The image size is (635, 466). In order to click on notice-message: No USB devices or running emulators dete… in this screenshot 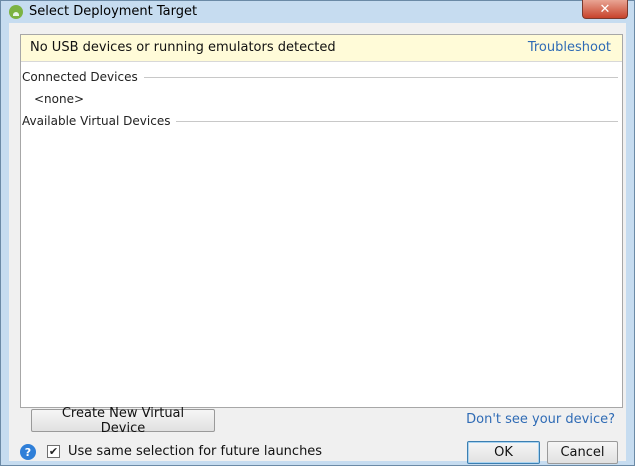, I will do `click(183, 47)`.